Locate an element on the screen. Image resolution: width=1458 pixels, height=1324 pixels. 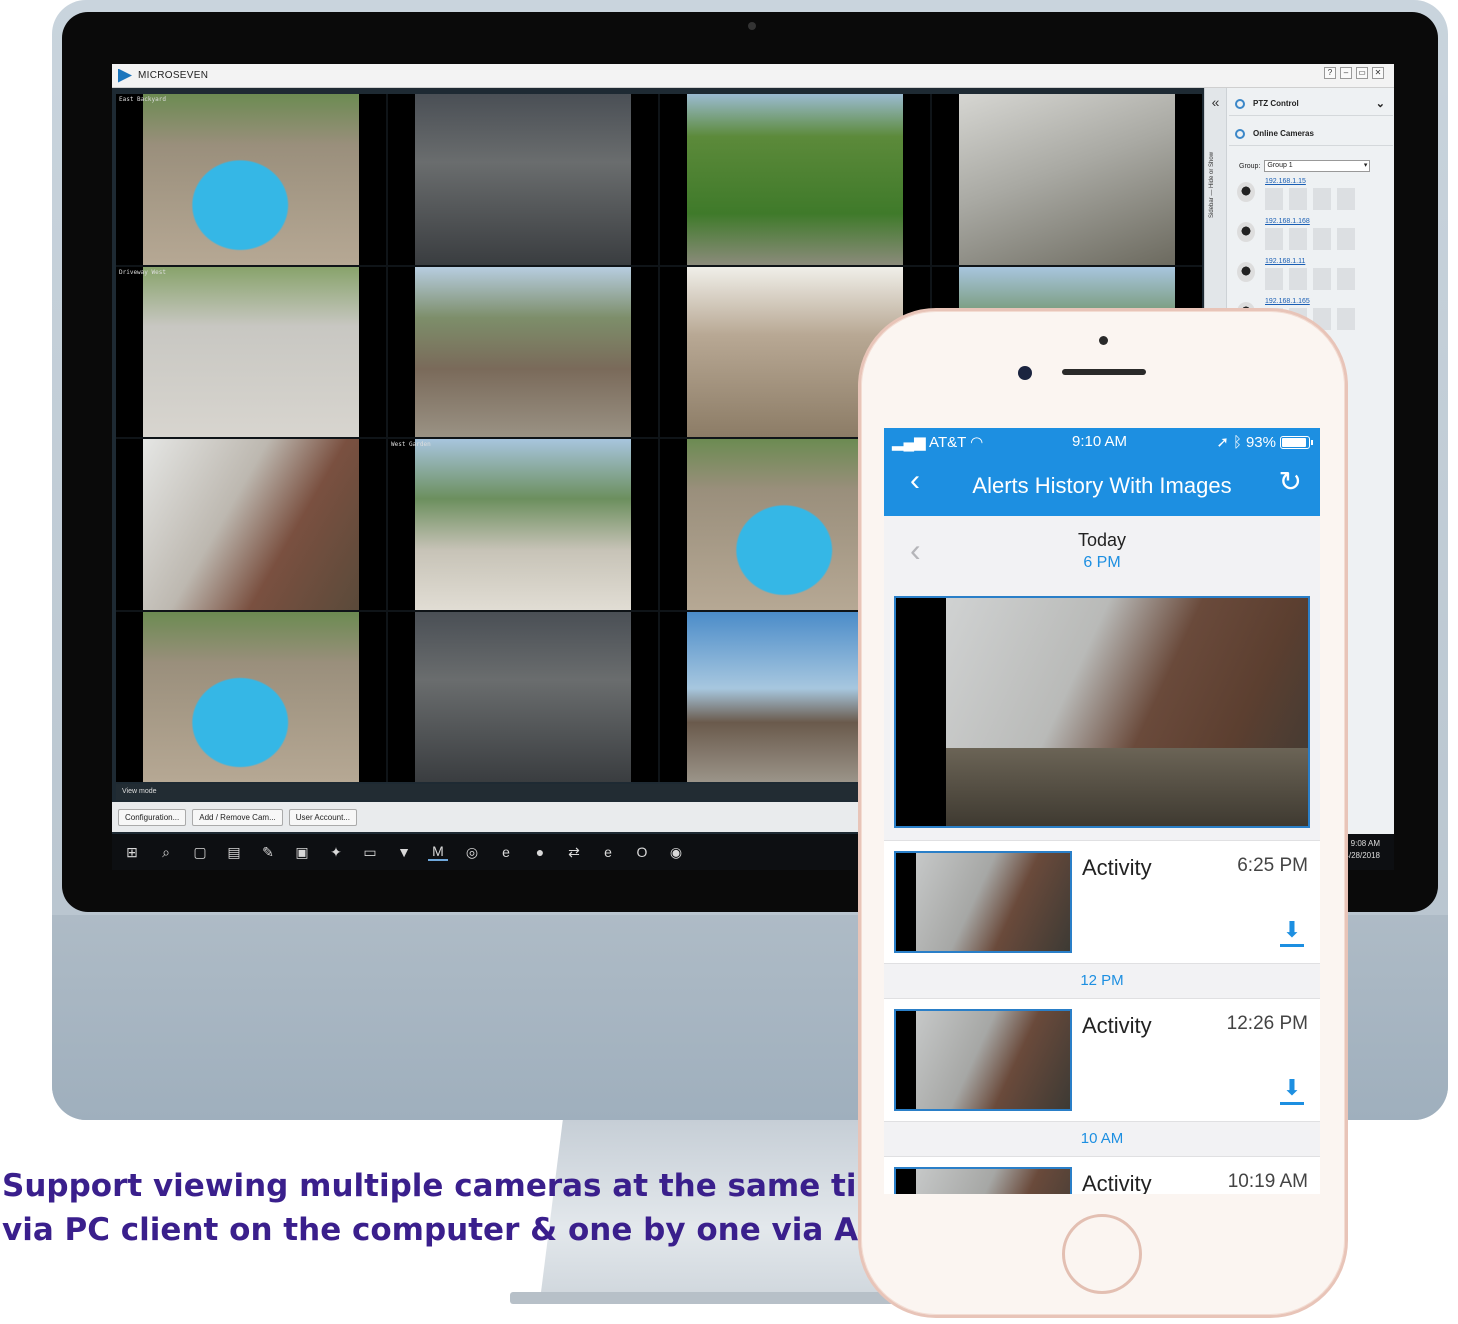
ptz-control-header: PTZ Control ⌄ is located at coordinates (1311, 104).